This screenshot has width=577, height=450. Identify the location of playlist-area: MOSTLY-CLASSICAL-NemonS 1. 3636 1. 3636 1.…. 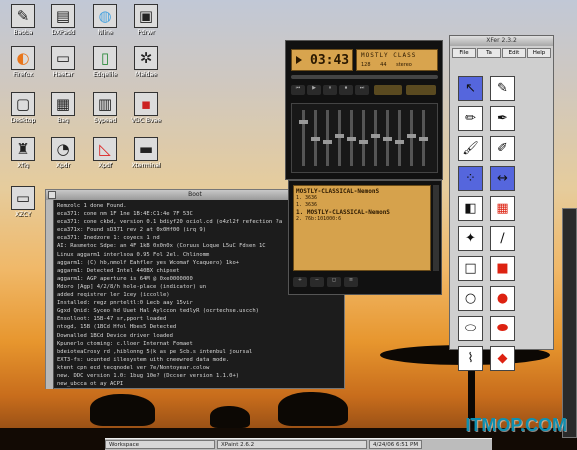
(362, 228).